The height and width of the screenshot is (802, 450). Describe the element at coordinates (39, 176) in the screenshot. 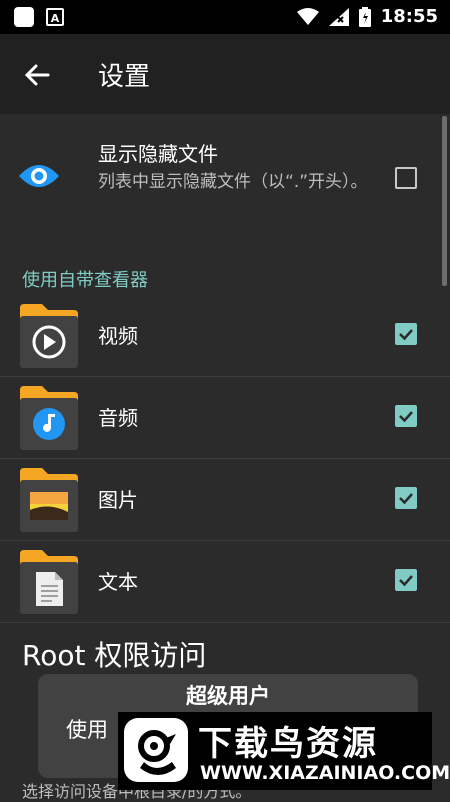

I see `eye-icon` at that location.